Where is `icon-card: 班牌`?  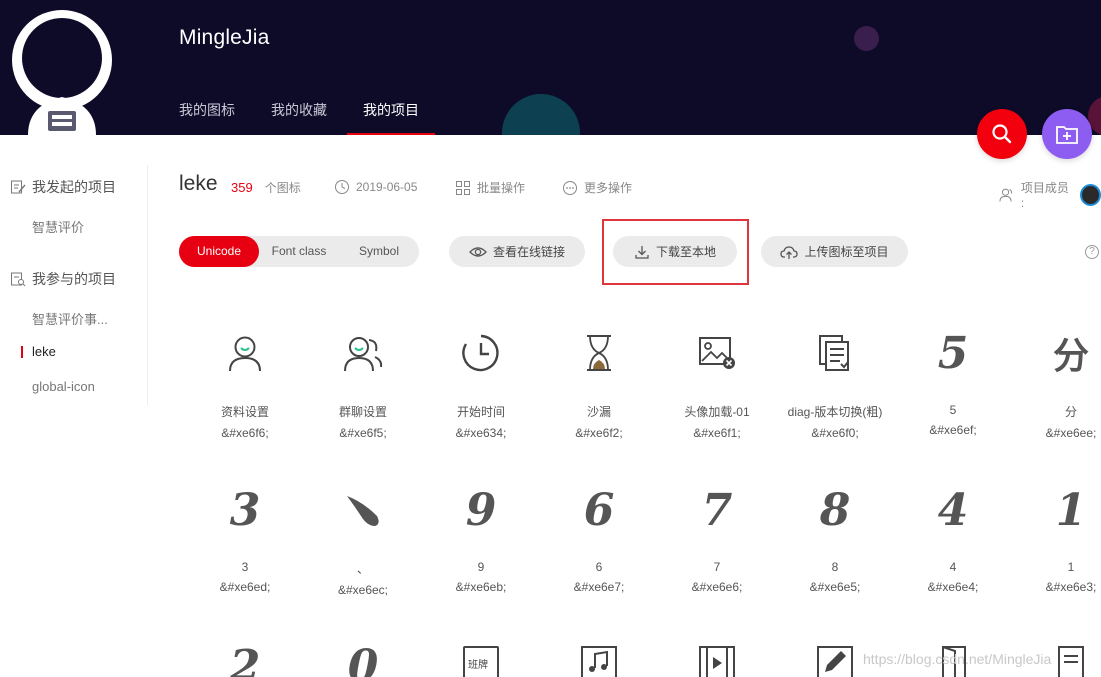 icon-card: 班牌 is located at coordinates (481, 661).